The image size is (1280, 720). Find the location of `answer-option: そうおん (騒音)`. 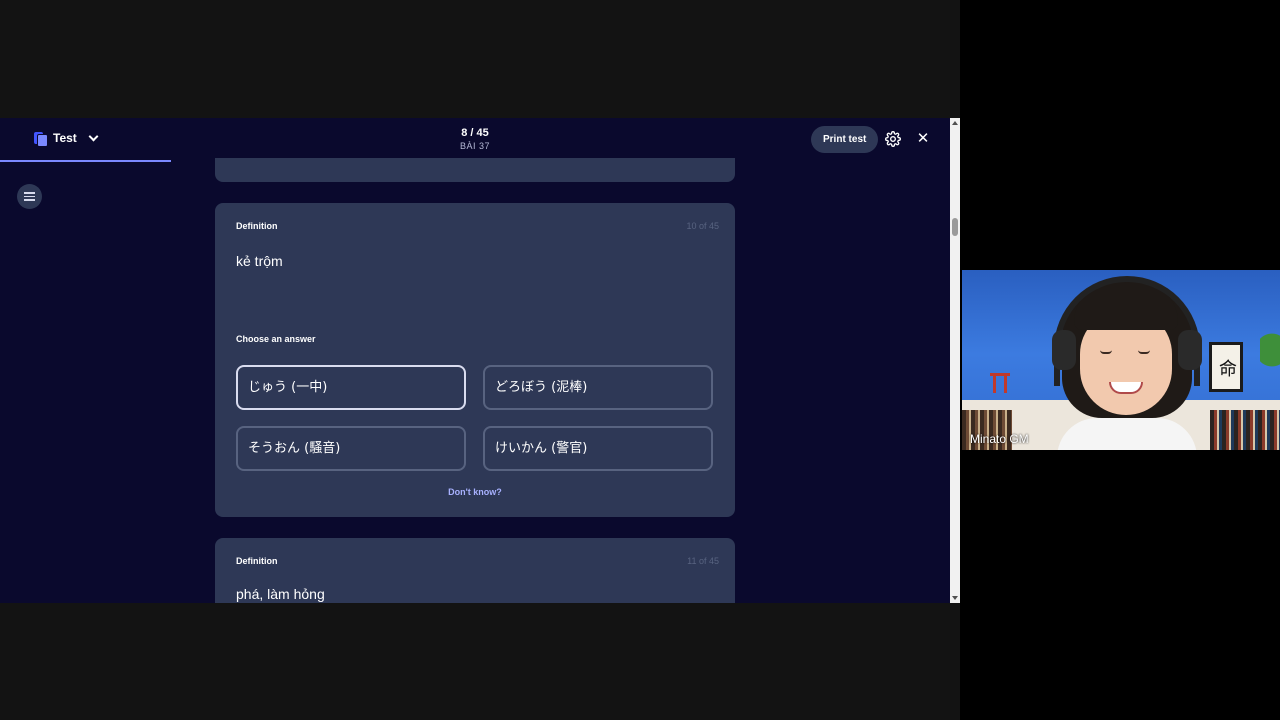

answer-option: そうおん (騒音) is located at coordinates (351, 448).